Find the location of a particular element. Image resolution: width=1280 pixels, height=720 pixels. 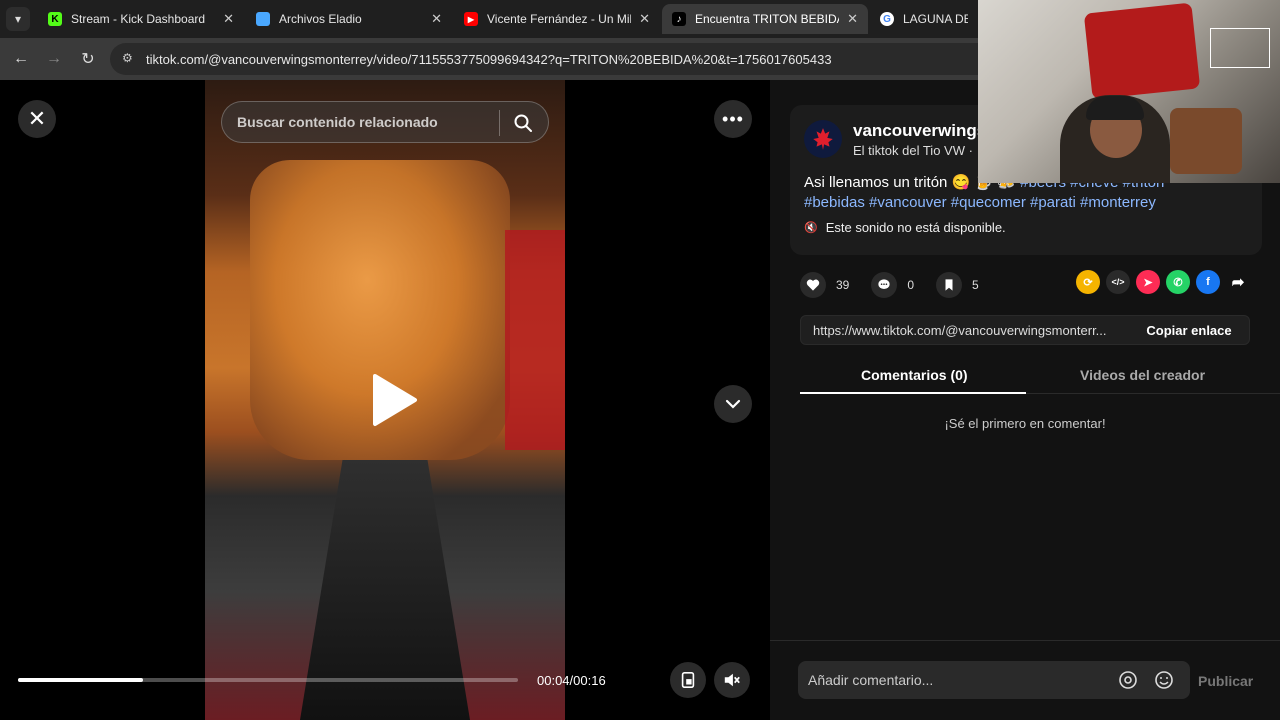

video-time: 00:04/00:16 is located at coordinates (571, 680).